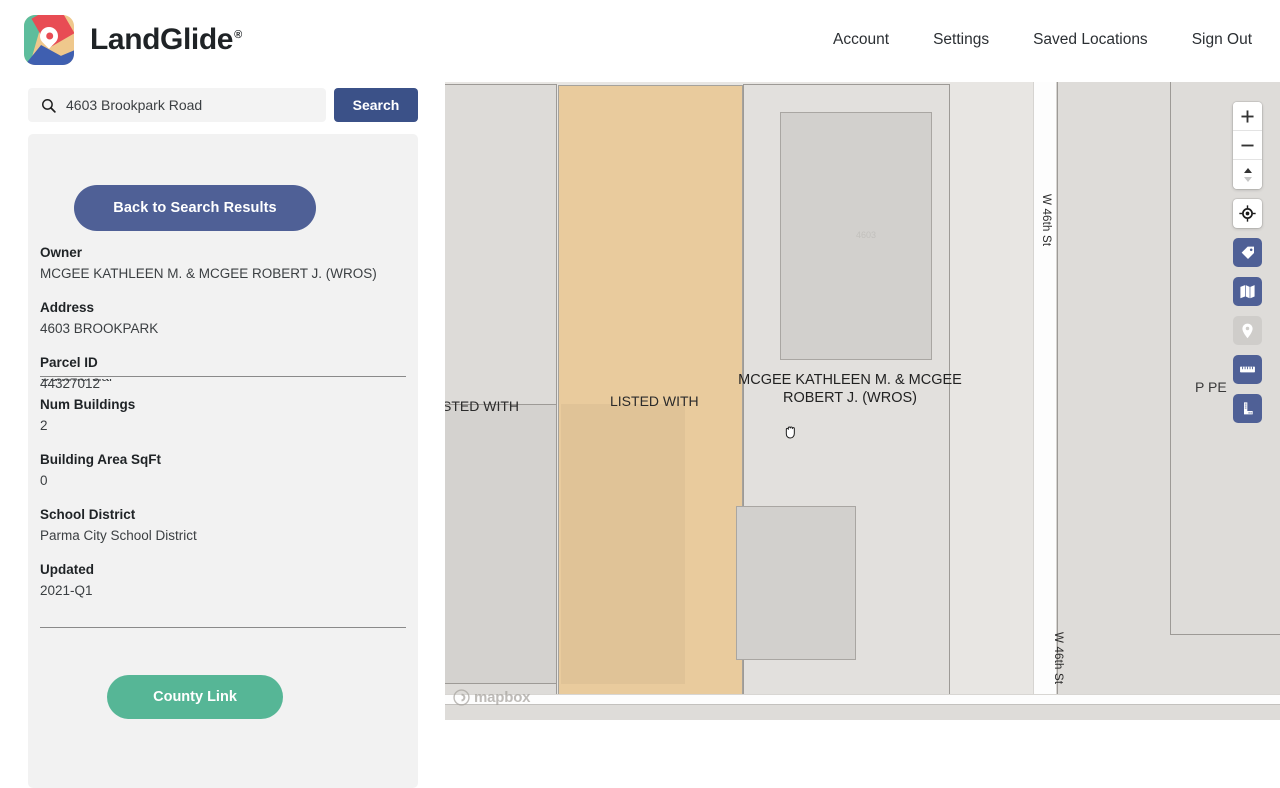  I want to click on geolocate-icon, so click(1247, 213).